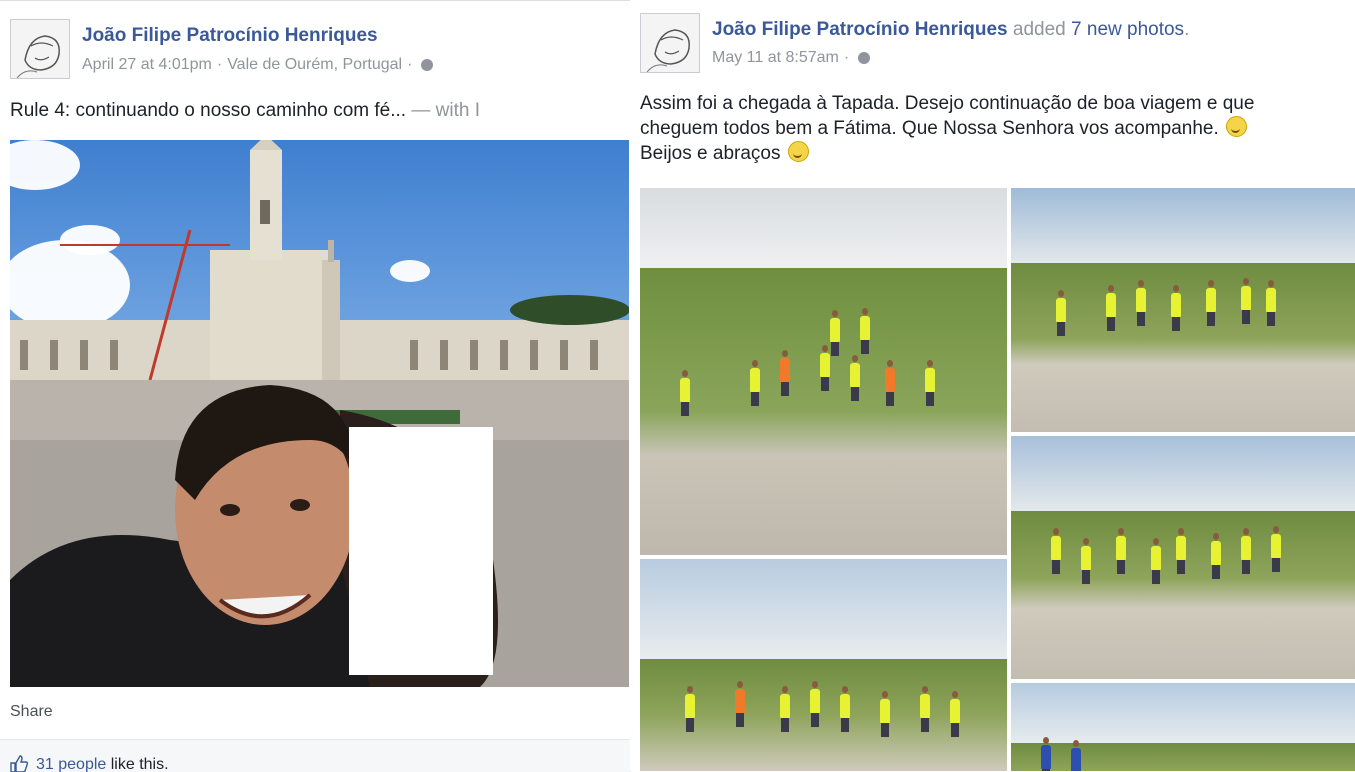 The image size is (1355, 772). I want to click on tagged-with: — with I, so click(443, 110).